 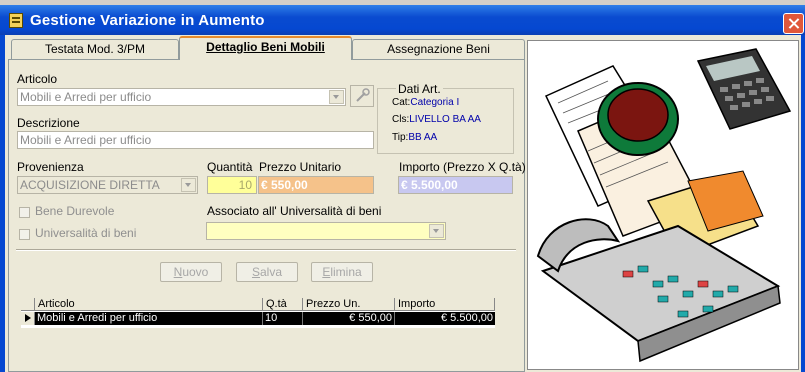 I want to click on window-frame-left, so click(x=2, y=203).